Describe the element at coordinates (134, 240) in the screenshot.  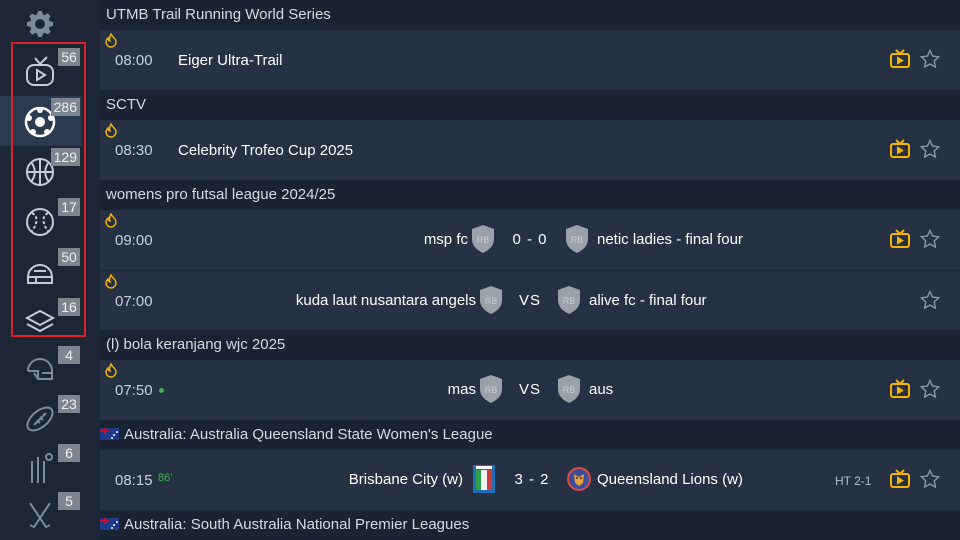
I see `match-time: 09:00` at that location.